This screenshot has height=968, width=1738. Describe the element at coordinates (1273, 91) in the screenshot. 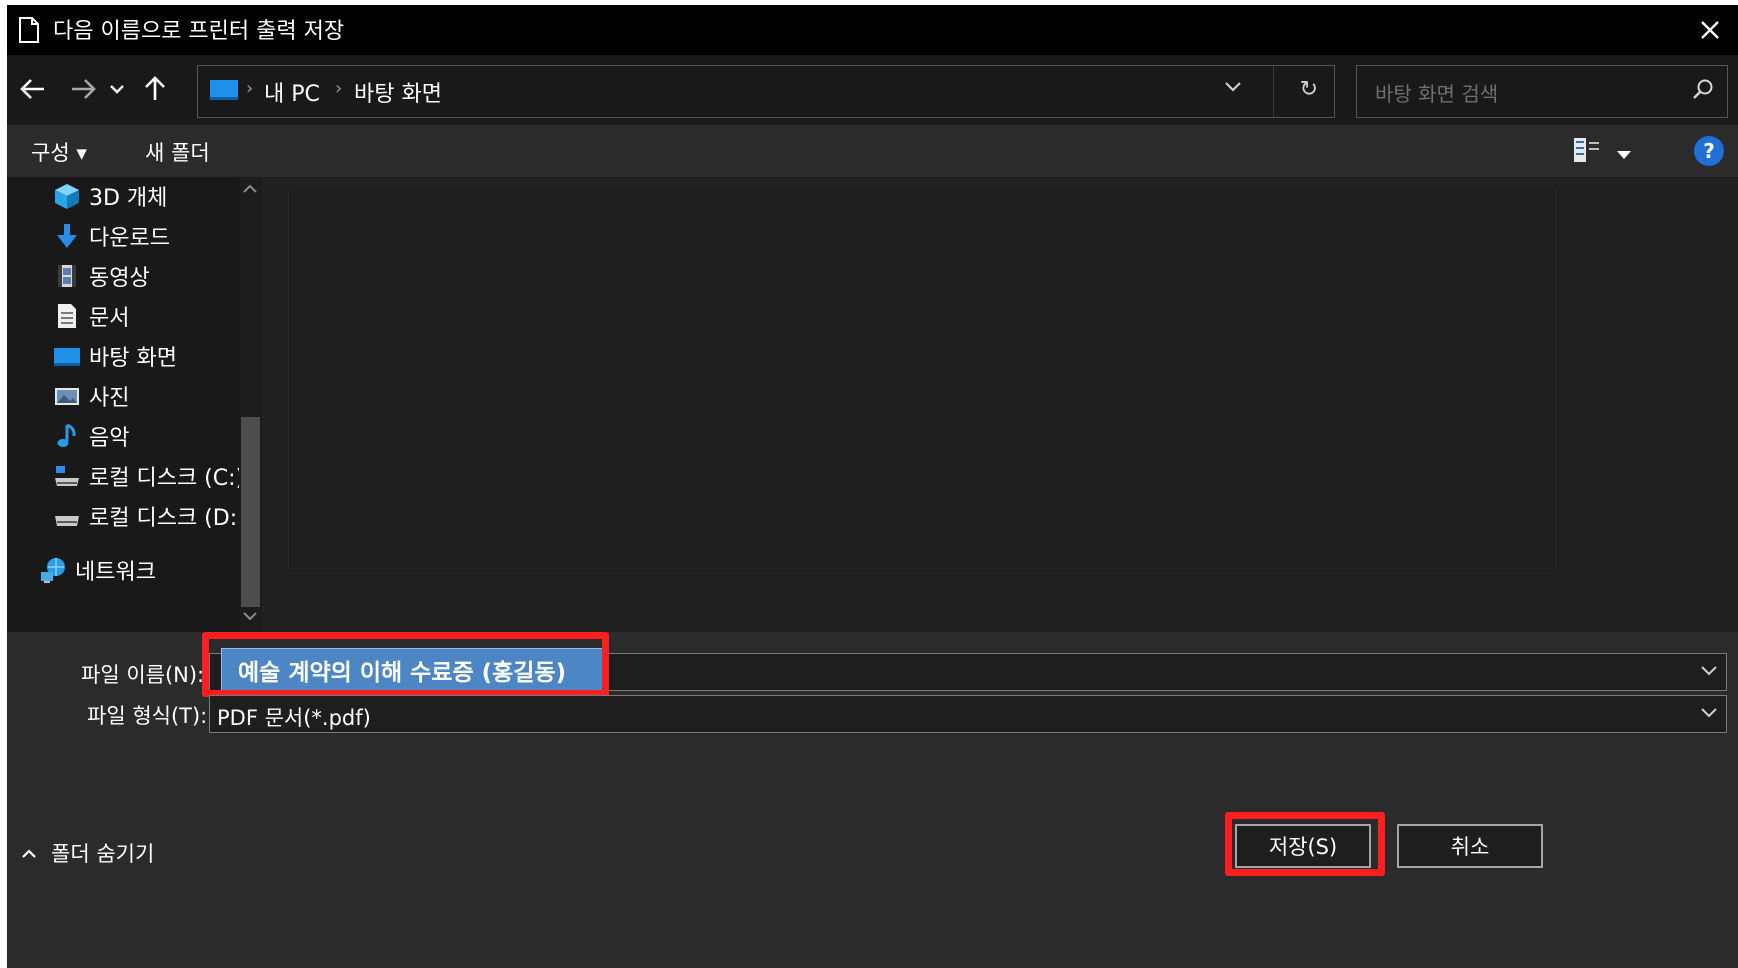

I see `divider` at that location.